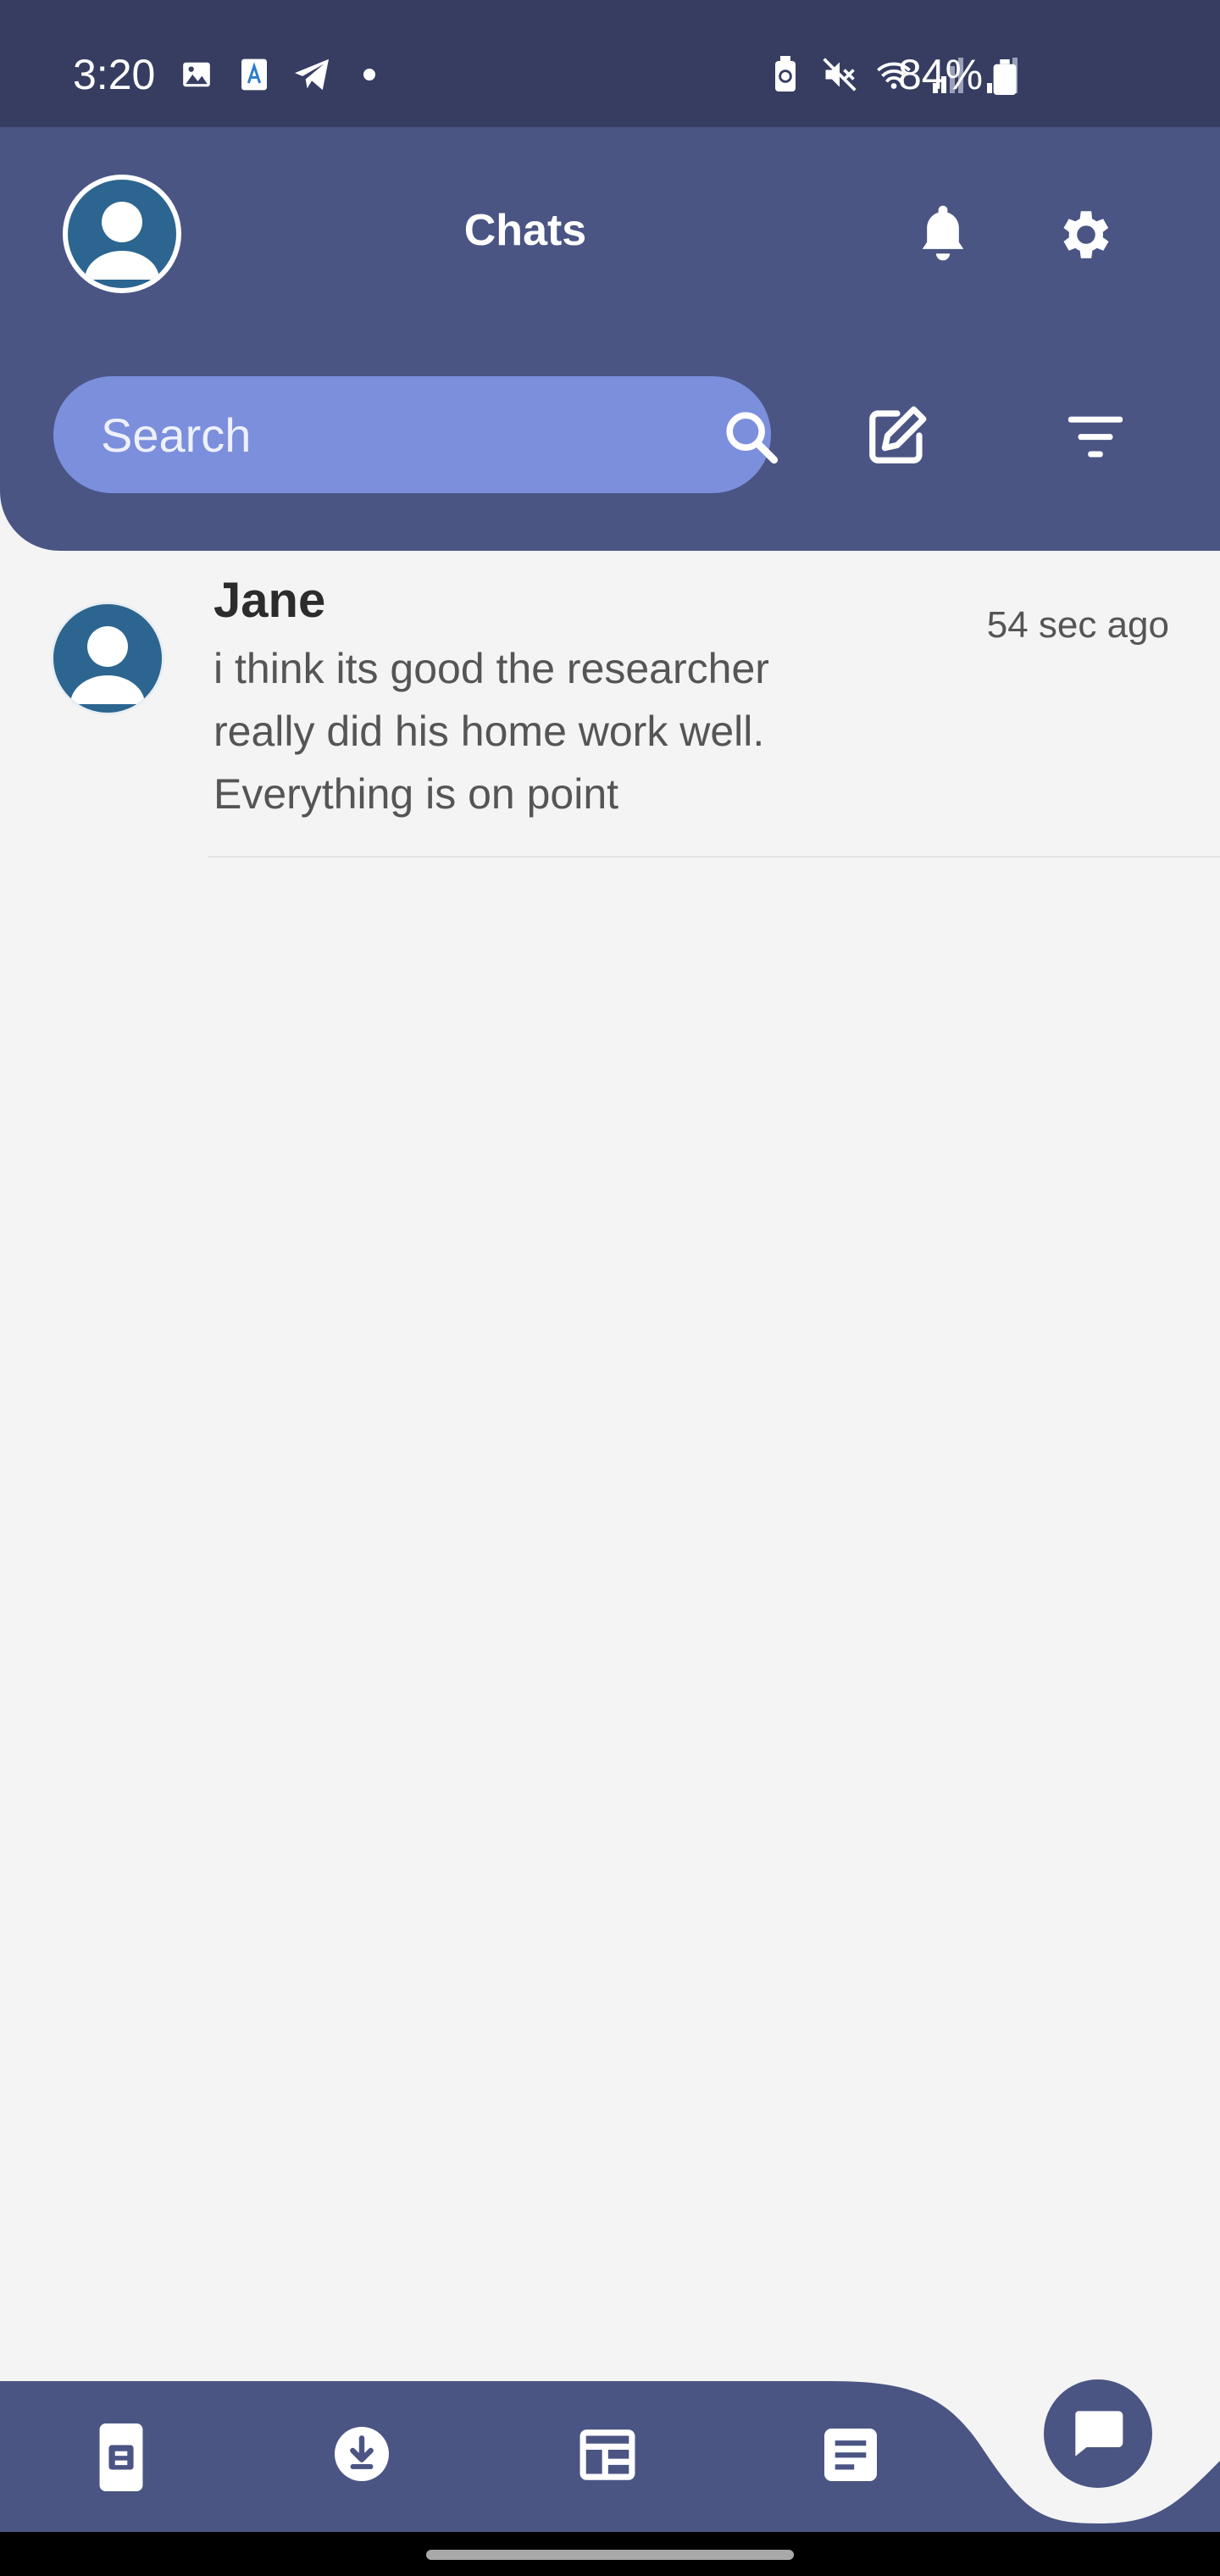  I want to click on nav-feed-button, so click(610, 2462).